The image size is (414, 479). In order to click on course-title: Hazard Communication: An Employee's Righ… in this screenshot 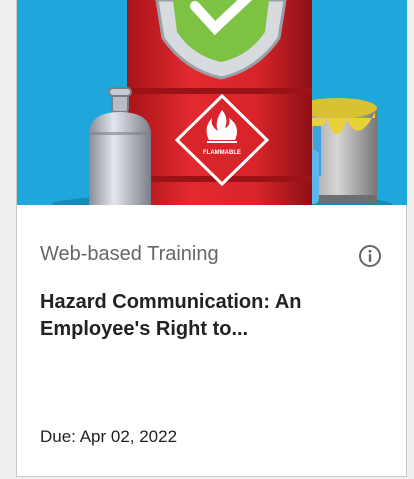, I will do `click(205, 316)`.